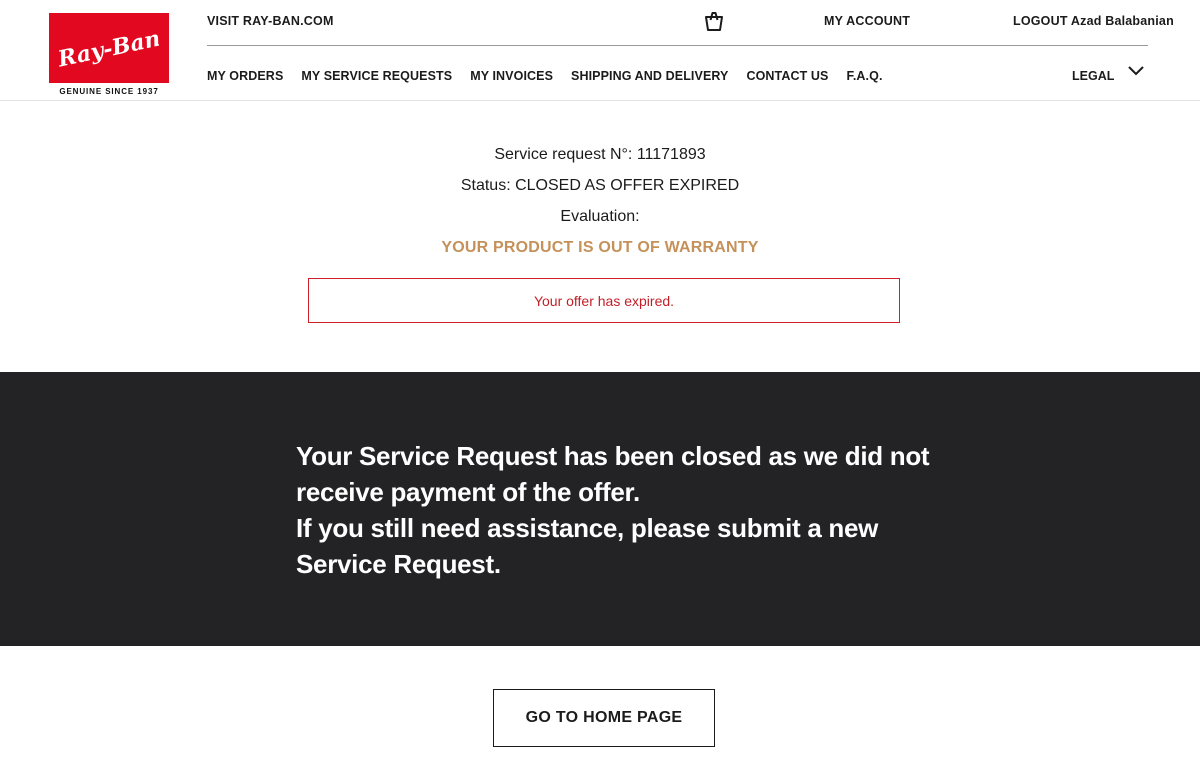 This screenshot has height=770, width=1200. What do you see at coordinates (1122, 21) in the screenshot?
I see `user-name: Azad Balabanian` at bounding box center [1122, 21].